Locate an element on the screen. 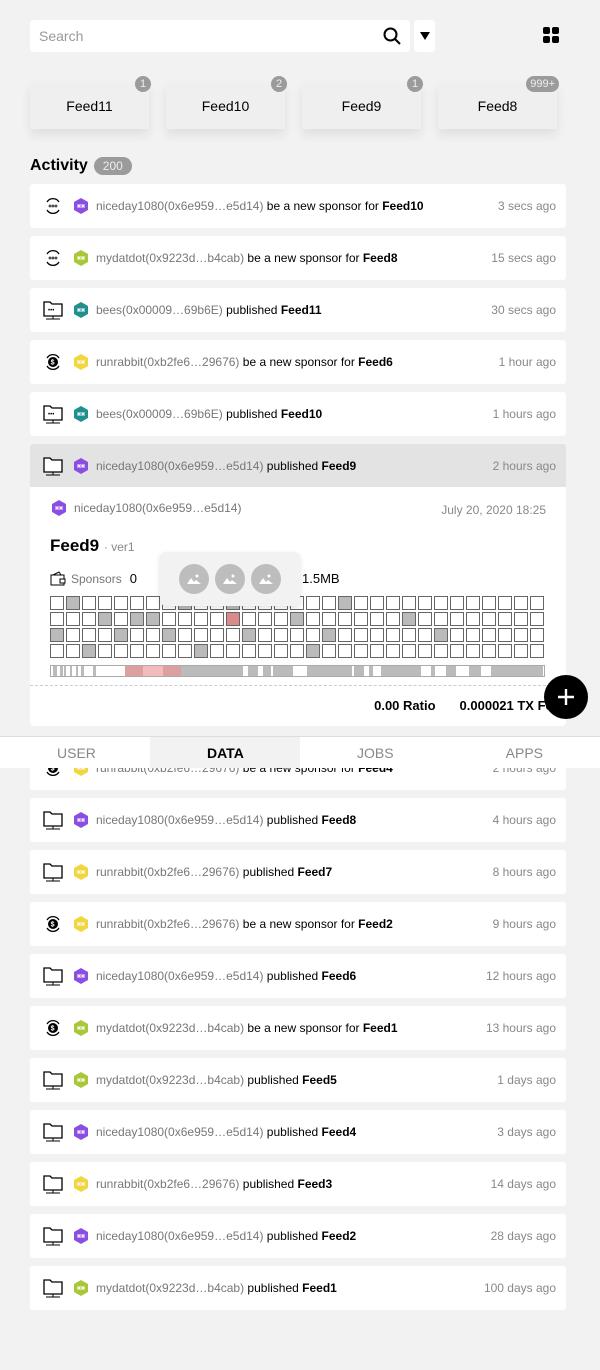  activity-count-badge: 200 is located at coordinates (112, 166).